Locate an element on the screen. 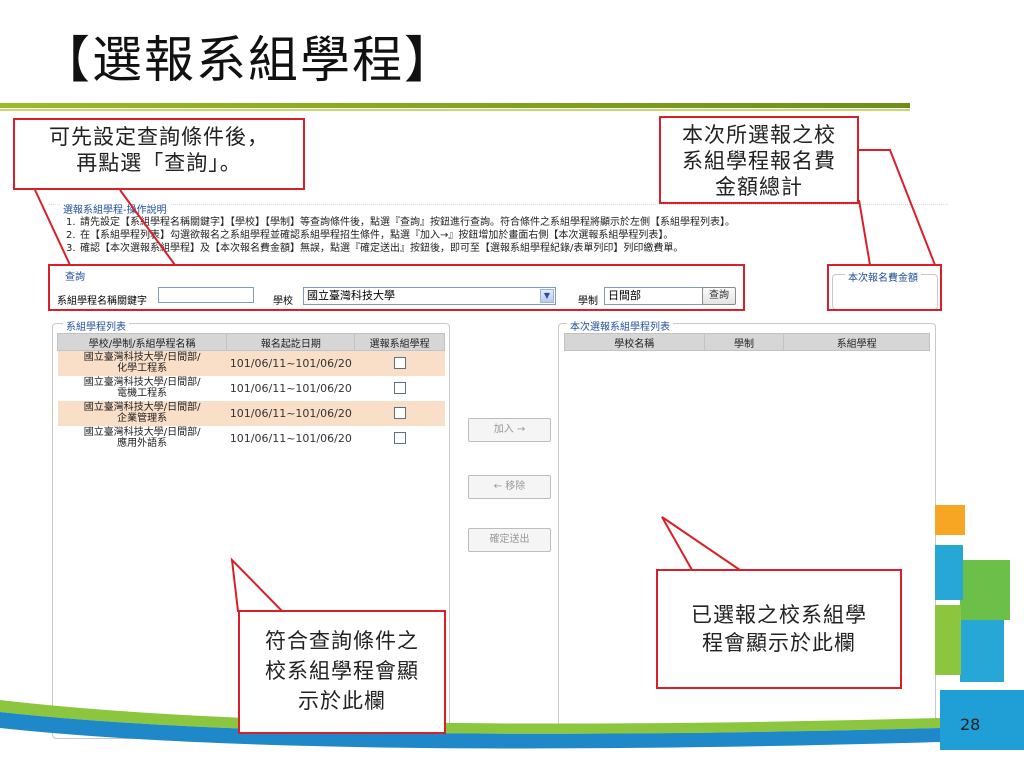  callout-line: 可先設定查詢條件後， is located at coordinates (159, 137).